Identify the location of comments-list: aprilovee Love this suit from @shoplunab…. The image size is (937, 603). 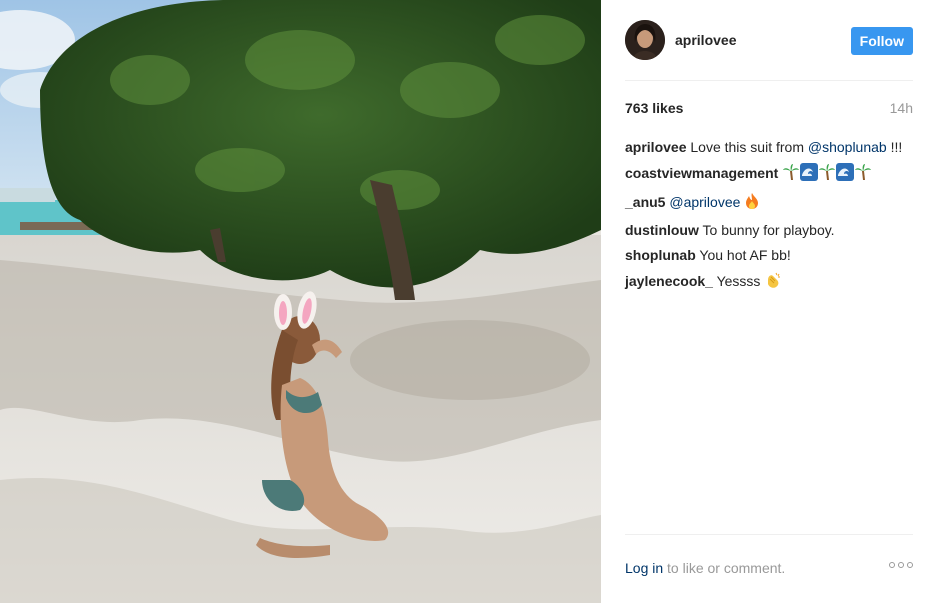
(769, 219).